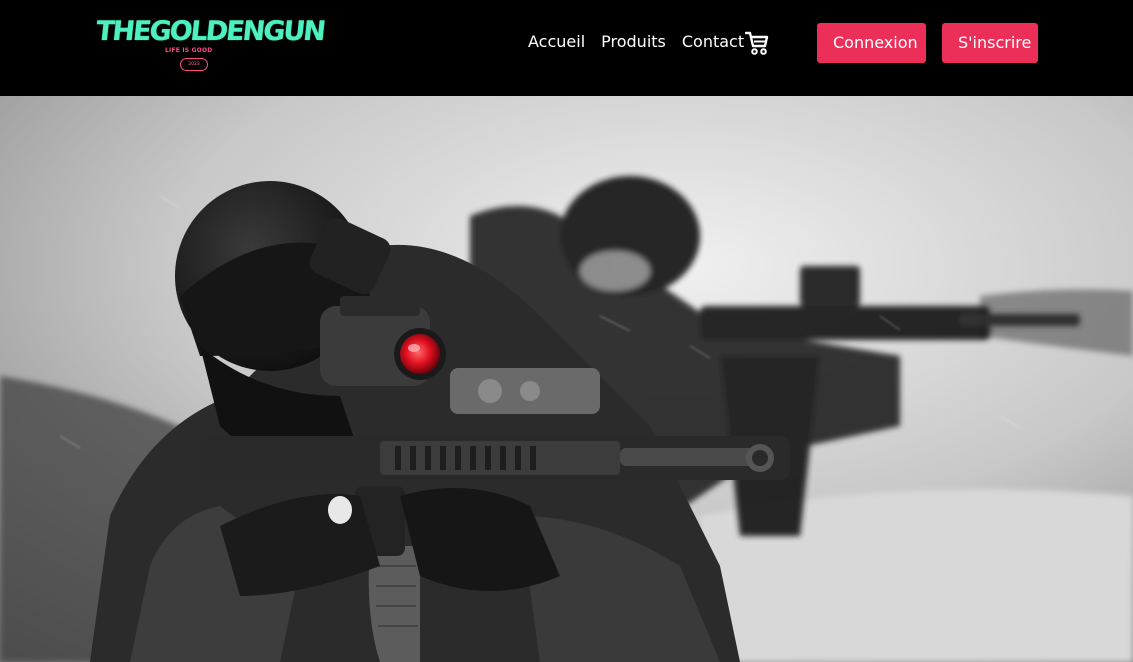 Image resolution: width=1133 pixels, height=662 pixels. Describe the element at coordinates (871, 43) in the screenshot. I see `login-button: Connexion` at that location.